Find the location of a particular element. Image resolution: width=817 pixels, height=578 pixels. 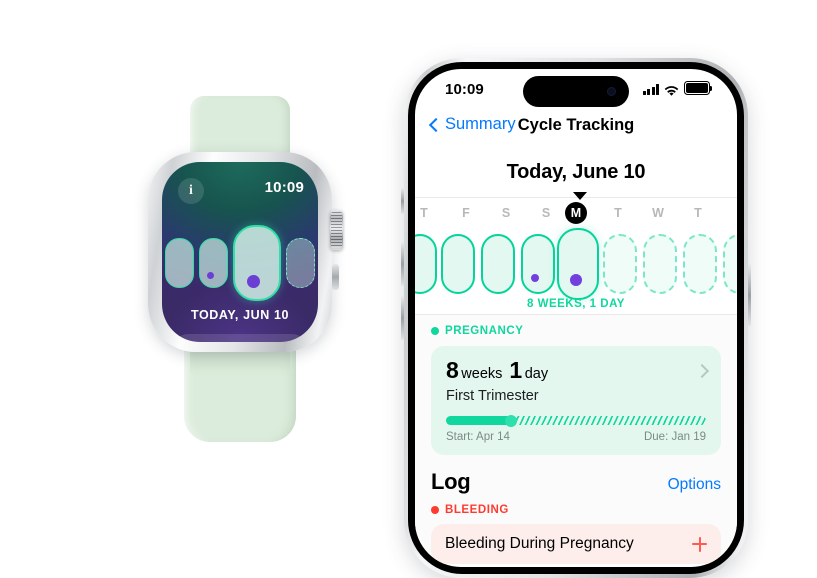

watch-appetite-changes-button: Appetite Changes is located at coordinates (240, 338).